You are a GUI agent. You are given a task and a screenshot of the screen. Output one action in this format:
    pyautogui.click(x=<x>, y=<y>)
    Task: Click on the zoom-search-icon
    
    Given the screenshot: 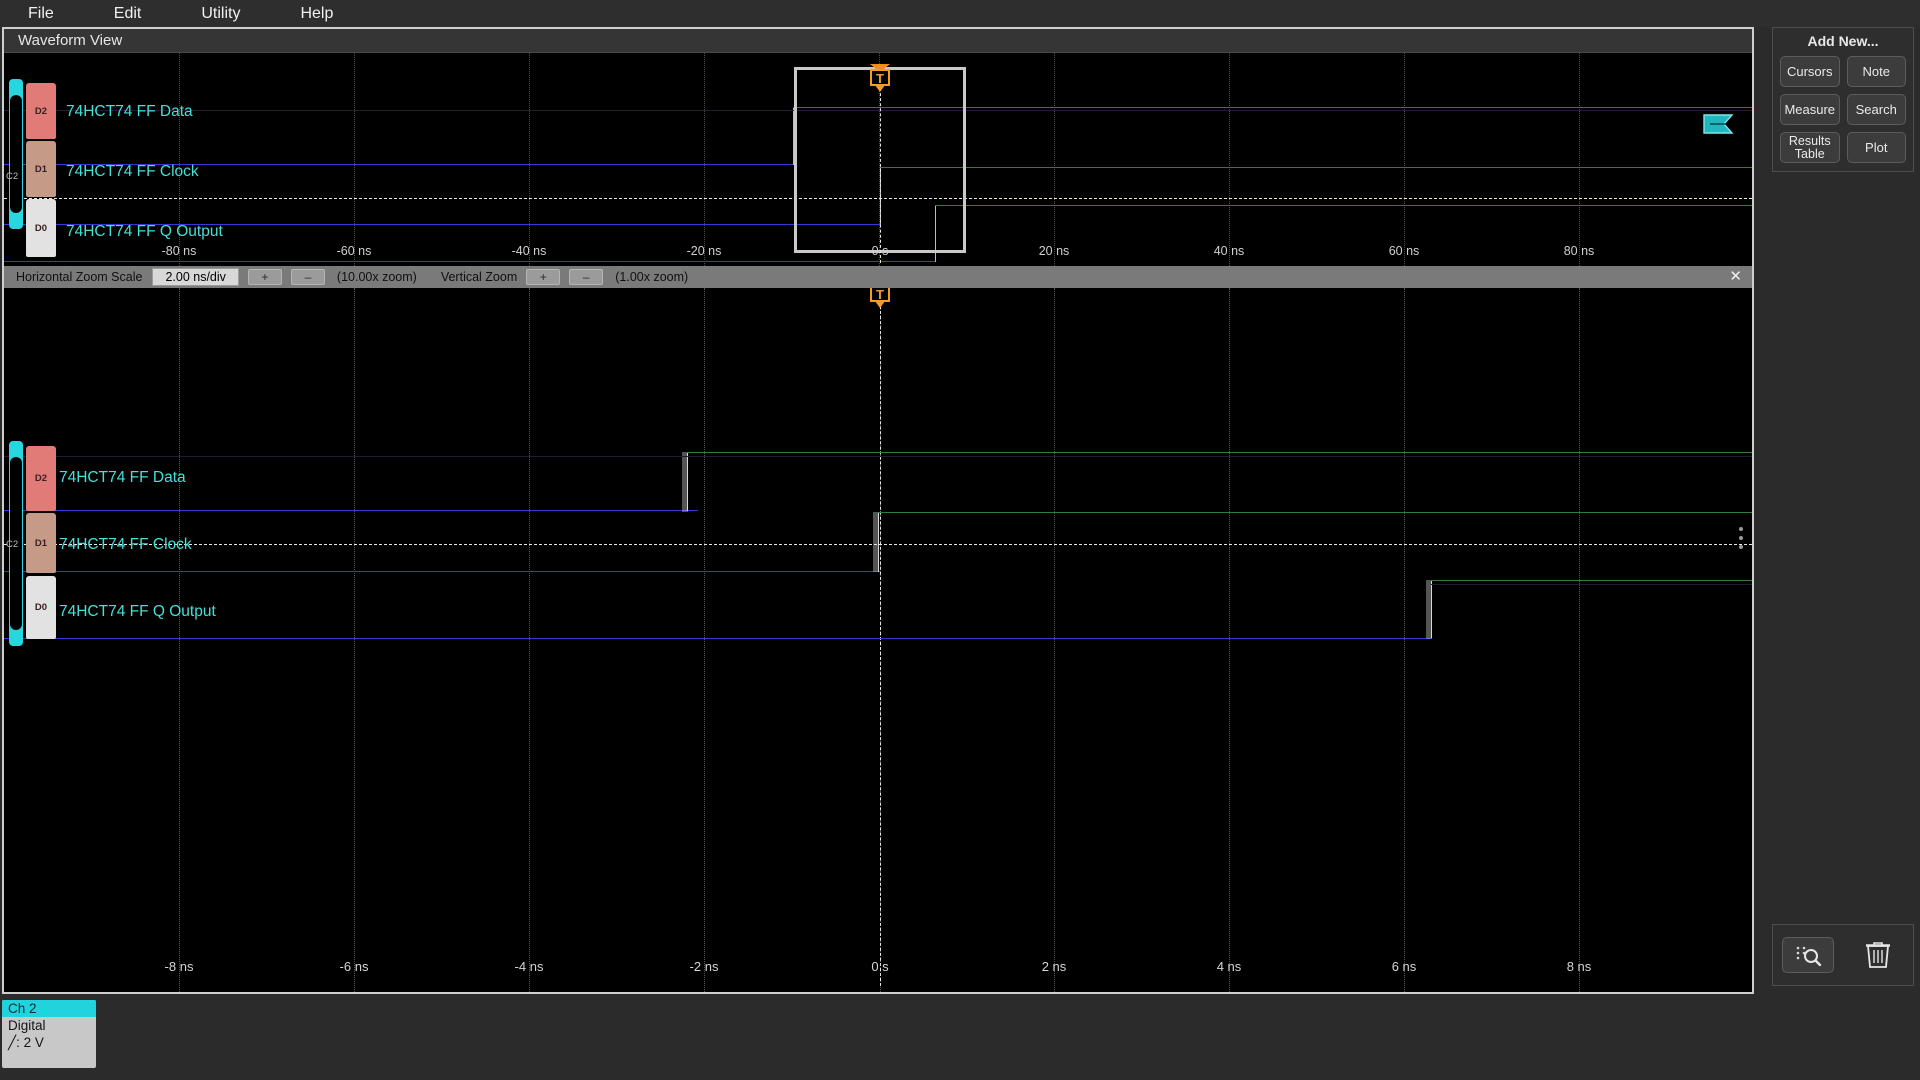 What is the action you would take?
    pyautogui.click(x=1809, y=956)
    